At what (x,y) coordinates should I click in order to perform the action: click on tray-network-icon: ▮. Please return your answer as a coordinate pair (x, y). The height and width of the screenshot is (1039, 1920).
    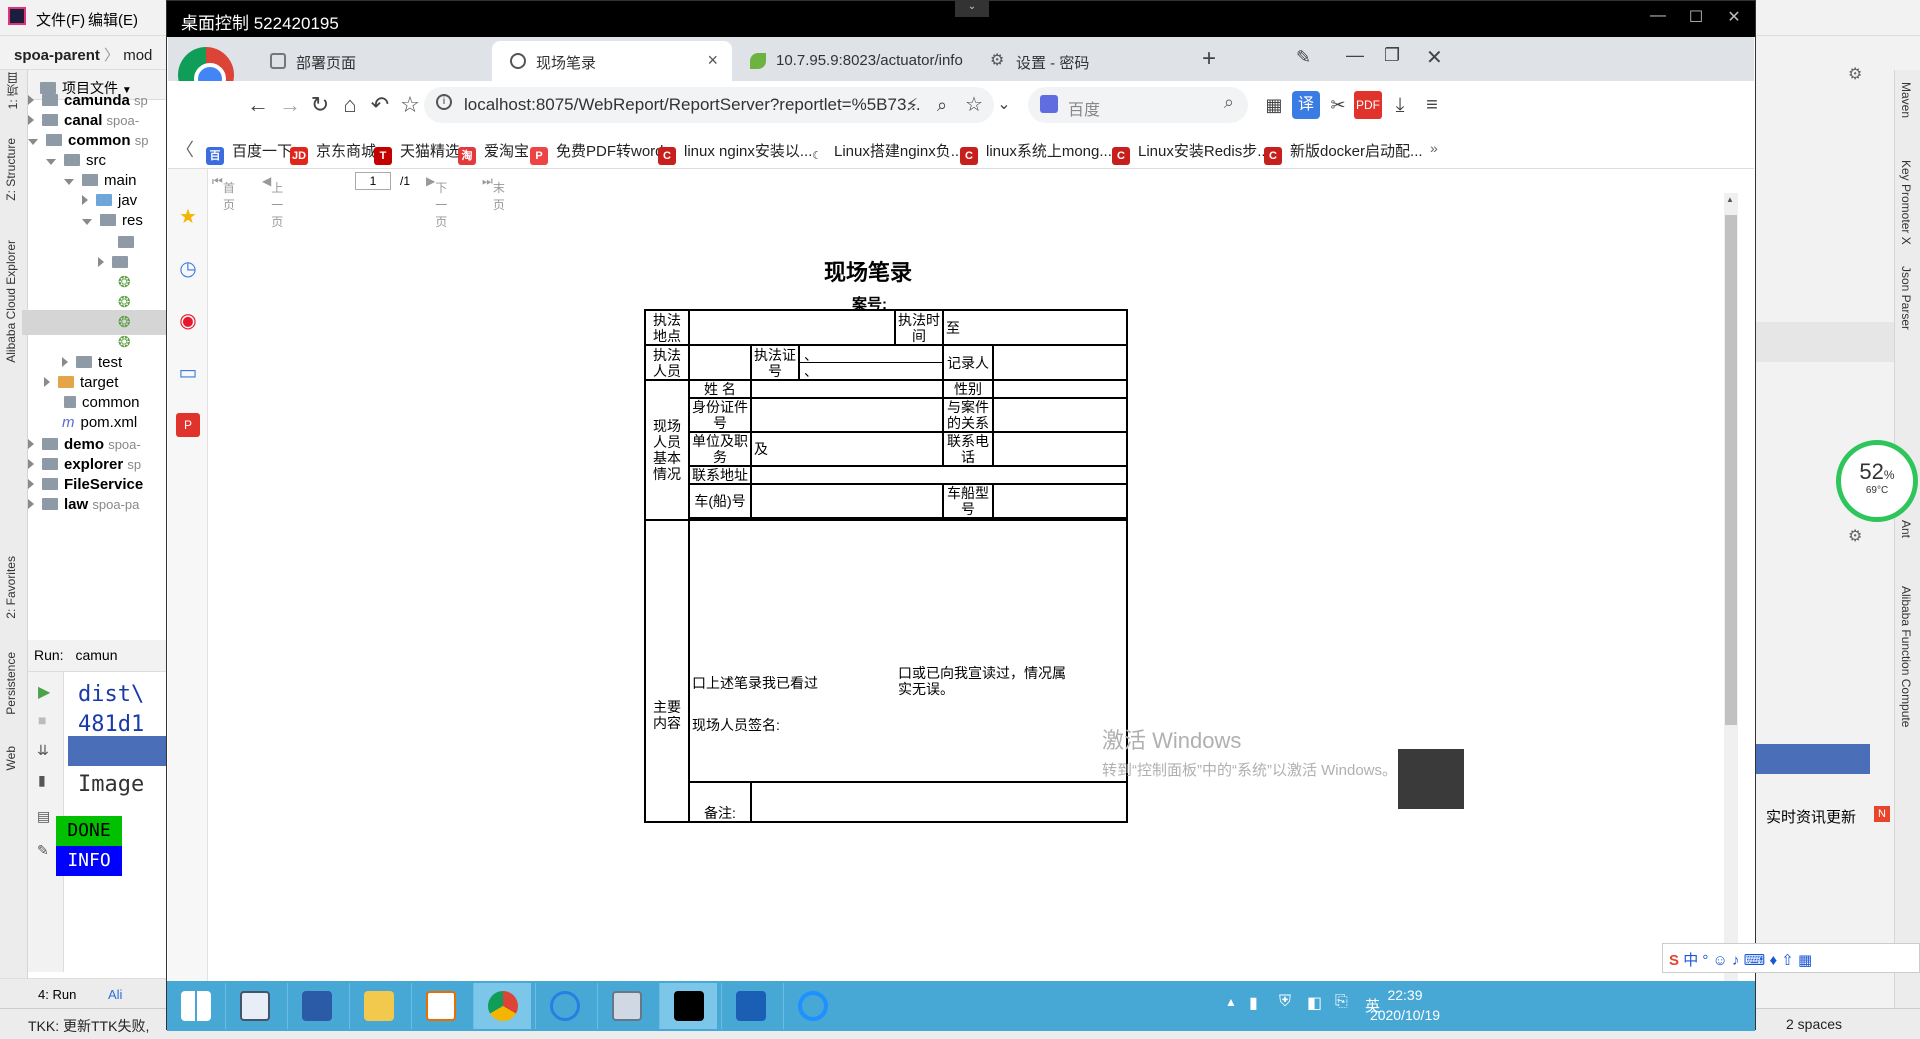
    Looking at the image, I should click on (1253, 1003).